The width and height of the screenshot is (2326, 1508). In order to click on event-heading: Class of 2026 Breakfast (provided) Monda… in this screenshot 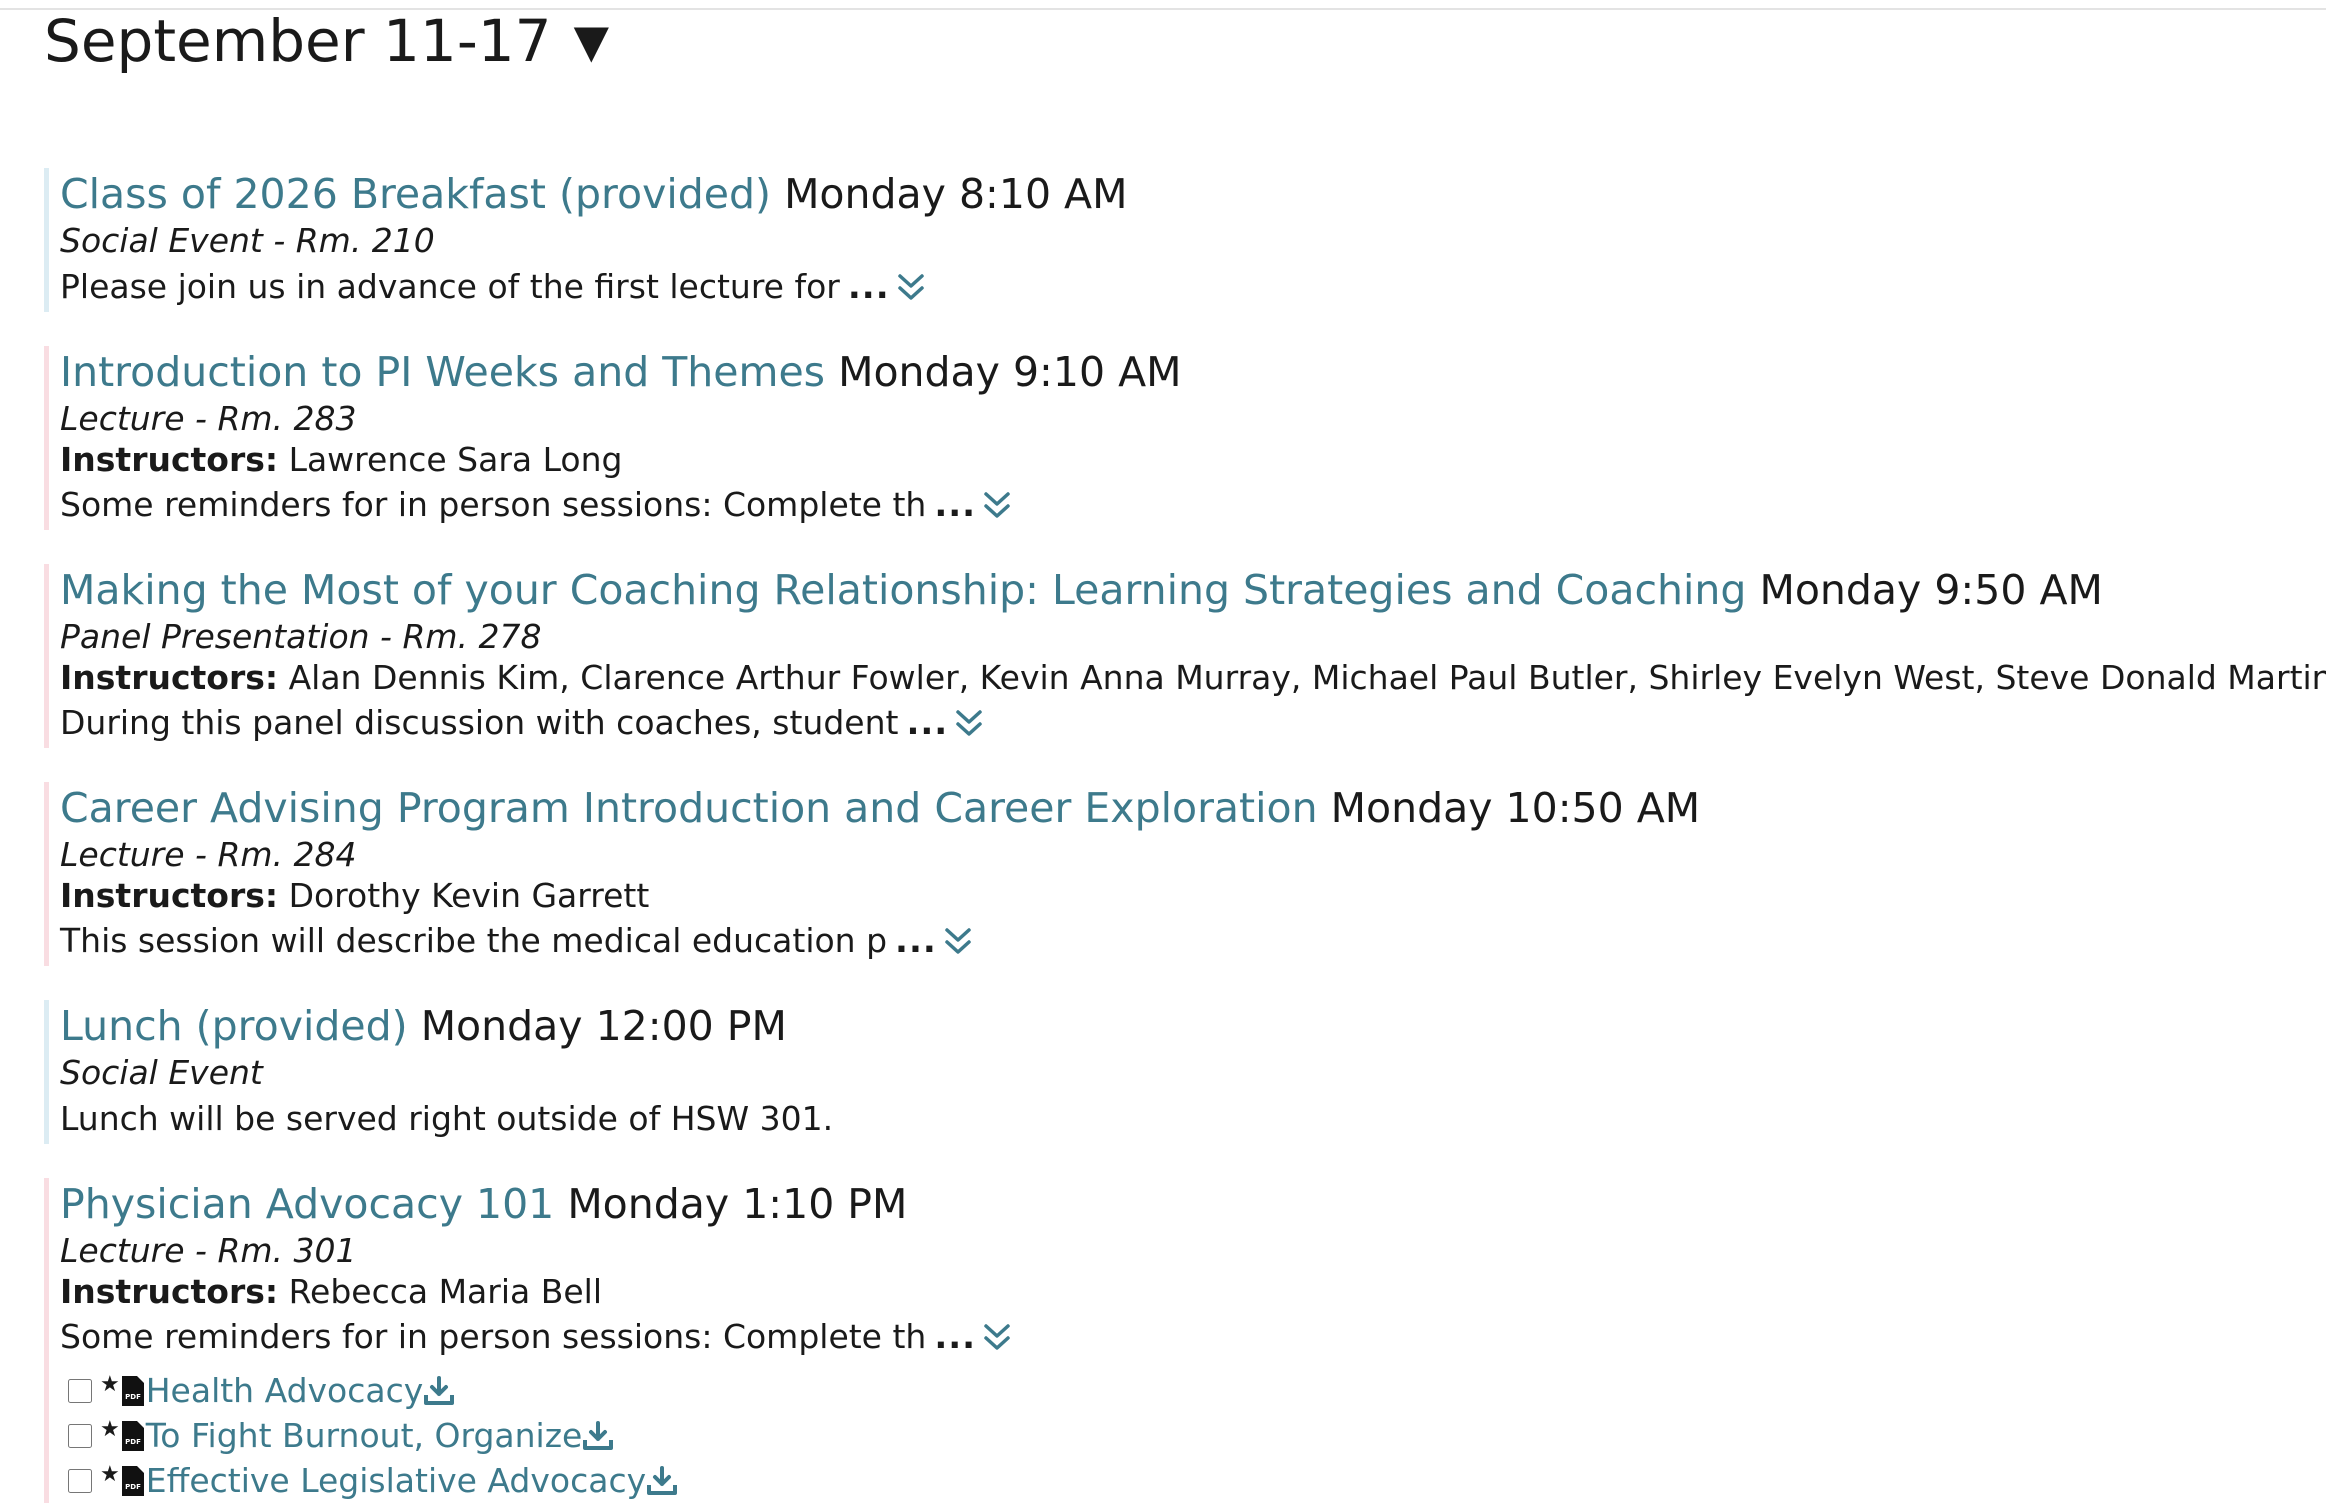, I will do `click(1182, 194)`.